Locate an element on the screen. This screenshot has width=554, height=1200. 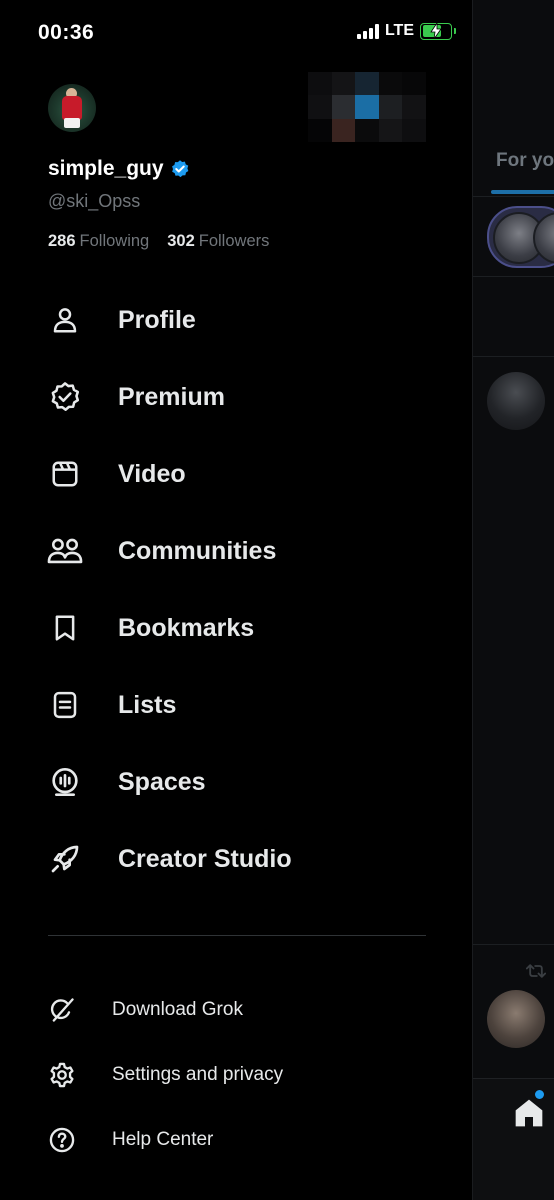
menu-item-label: Bookmarks is located at coordinates (186, 627).